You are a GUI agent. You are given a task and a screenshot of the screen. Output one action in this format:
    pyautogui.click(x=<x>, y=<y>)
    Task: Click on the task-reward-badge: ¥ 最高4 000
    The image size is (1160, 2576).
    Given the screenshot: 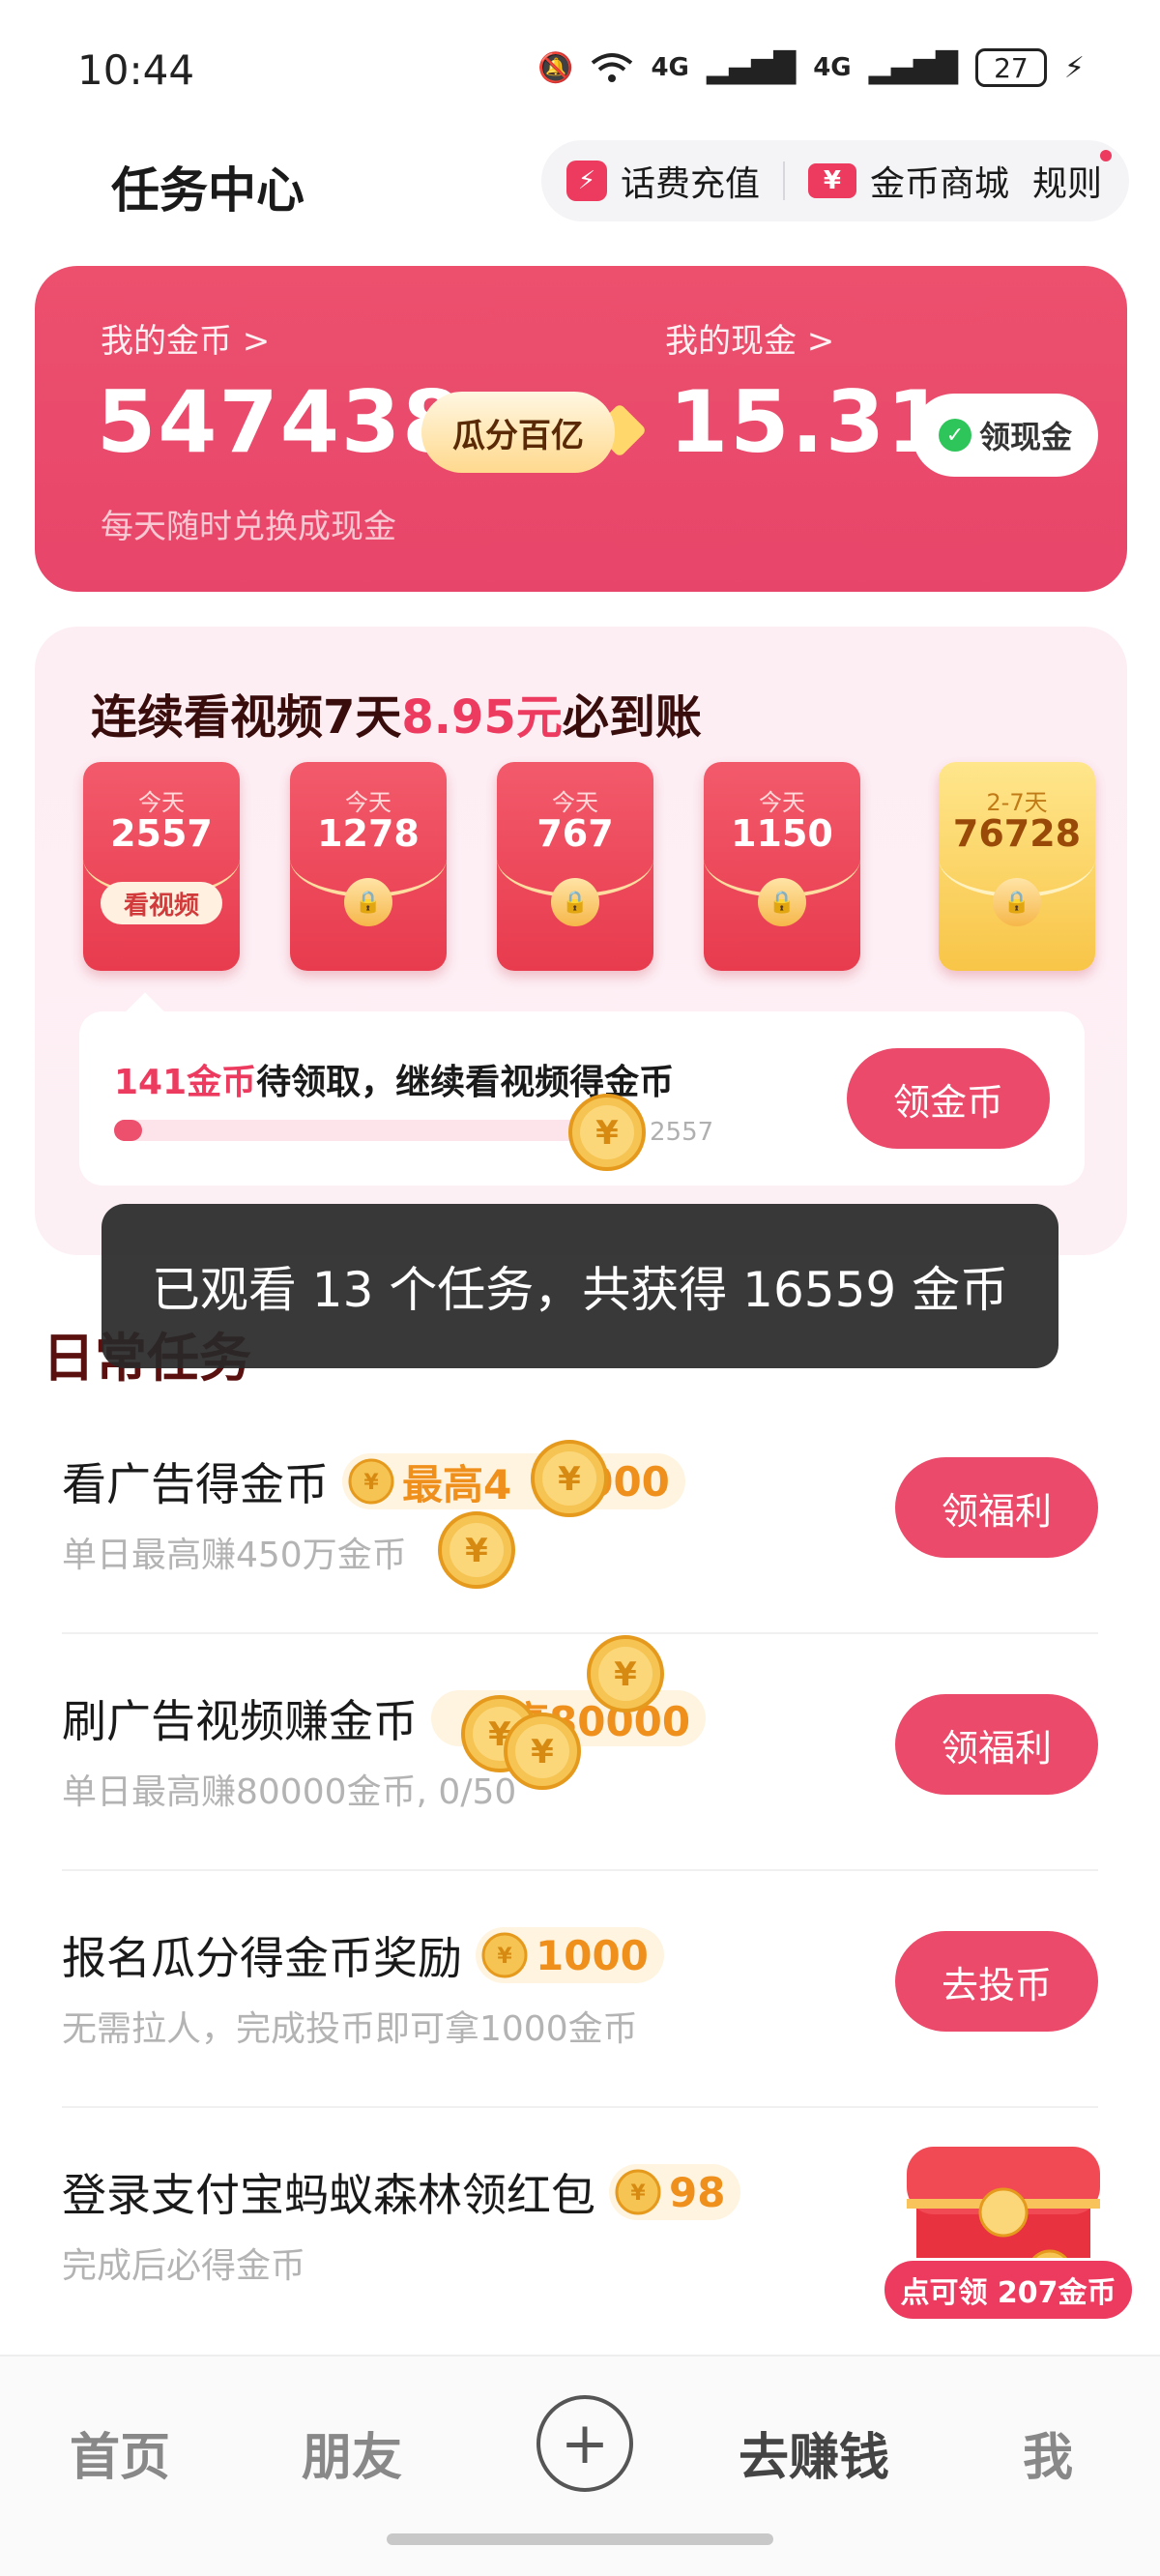 What is the action you would take?
    pyautogui.click(x=513, y=1481)
    